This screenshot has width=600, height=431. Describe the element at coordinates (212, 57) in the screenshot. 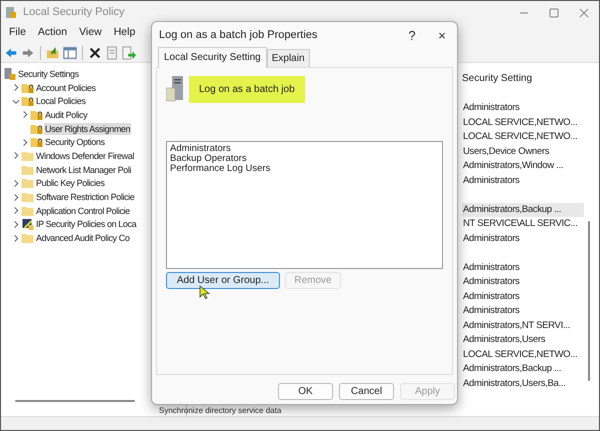

I see `tab: Local Security Setting` at that location.